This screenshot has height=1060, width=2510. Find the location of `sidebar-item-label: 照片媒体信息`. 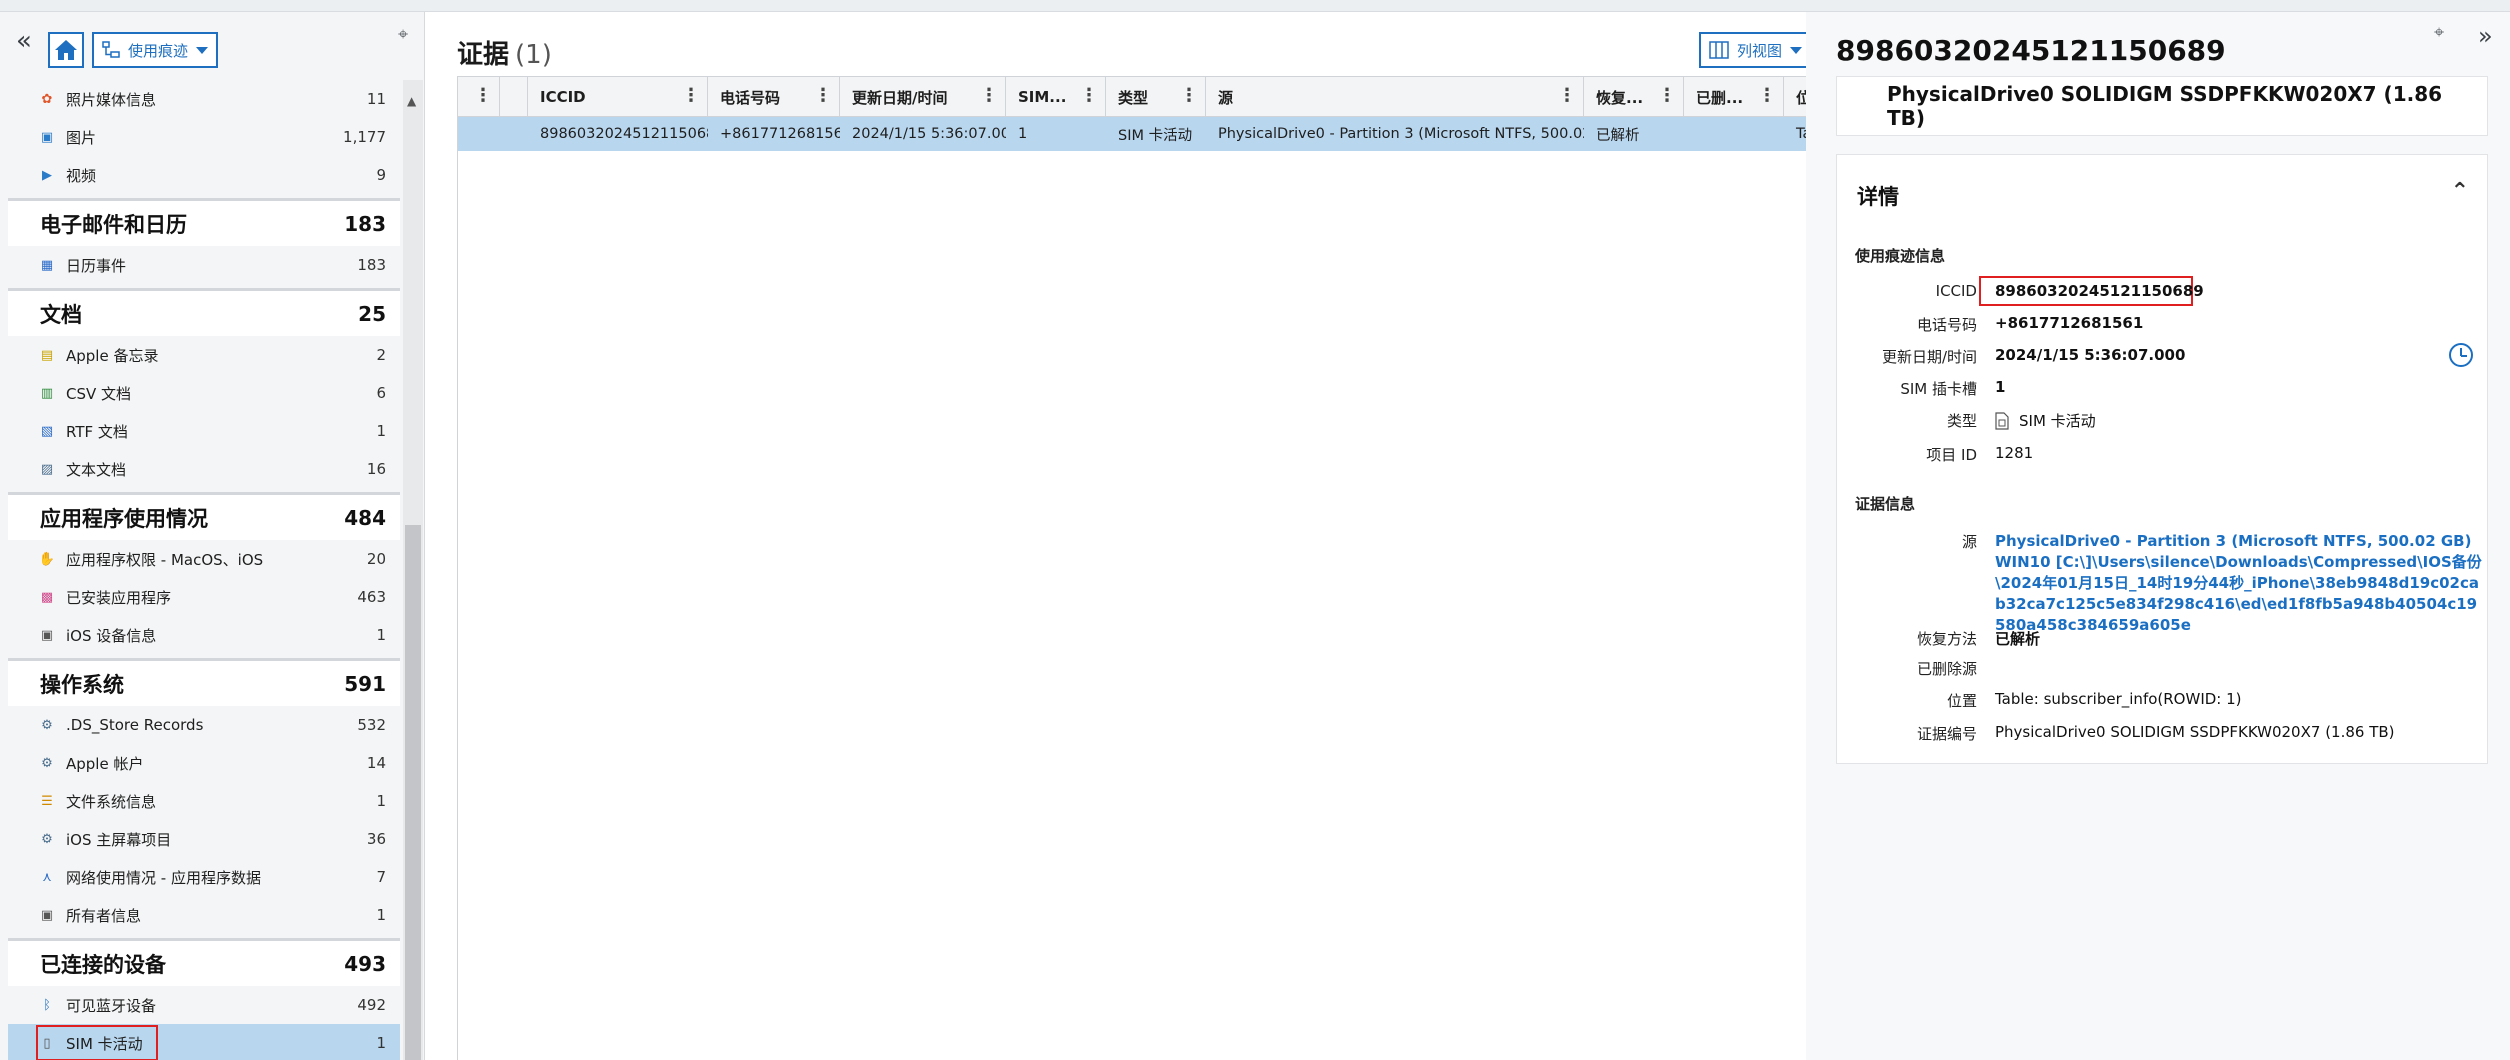

sidebar-item-label: 照片媒体信息 is located at coordinates (111, 99).